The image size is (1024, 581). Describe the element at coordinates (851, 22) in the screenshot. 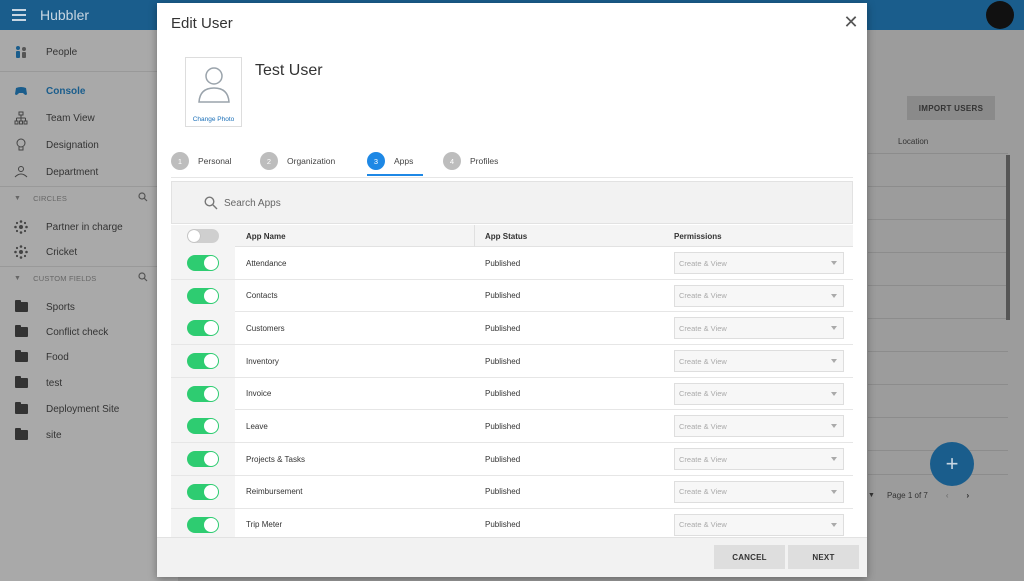

I see `close-icon: ✕` at that location.